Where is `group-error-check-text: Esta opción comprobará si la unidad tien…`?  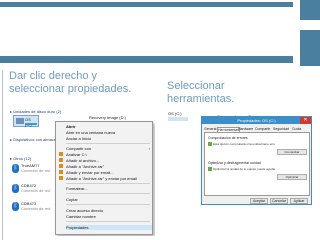
group-error-check-text: Esta opción comprobará si la unidad tien… is located at coordinates (244, 144).